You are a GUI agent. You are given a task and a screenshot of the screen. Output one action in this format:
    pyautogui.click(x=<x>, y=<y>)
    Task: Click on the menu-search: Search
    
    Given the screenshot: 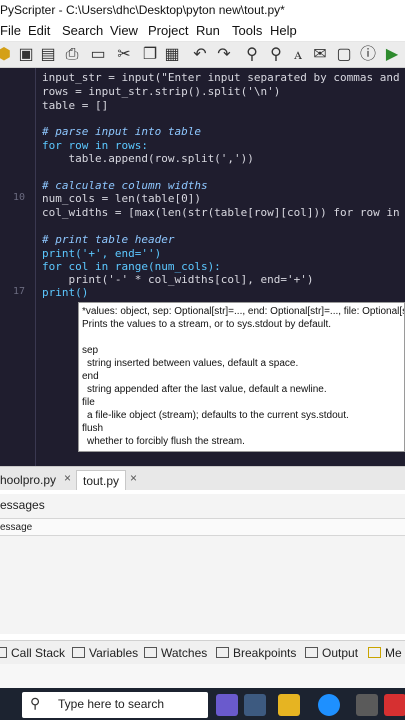 What is the action you would take?
    pyautogui.click(x=82, y=31)
    